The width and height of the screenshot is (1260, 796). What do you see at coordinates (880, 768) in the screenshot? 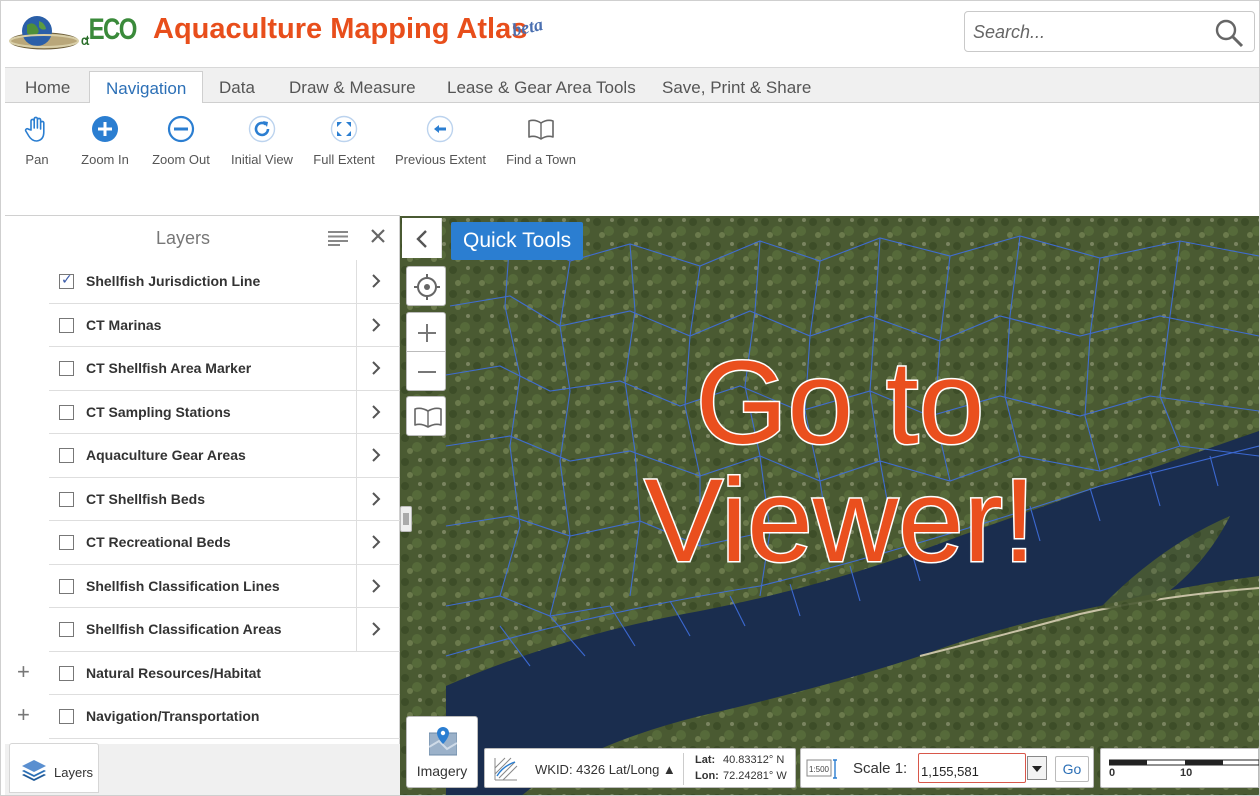
I see `scale-label: Scale 1:` at bounding box center [880, 768].